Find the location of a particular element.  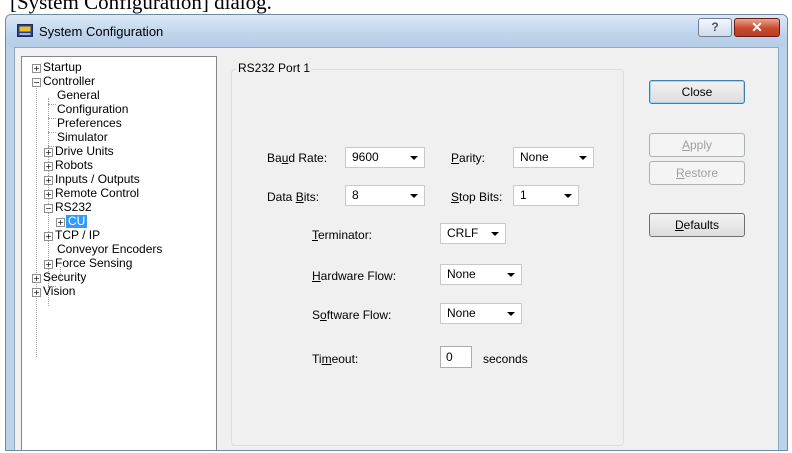

tree-item-rs232: RS232 is located at coordinates (73, 207).